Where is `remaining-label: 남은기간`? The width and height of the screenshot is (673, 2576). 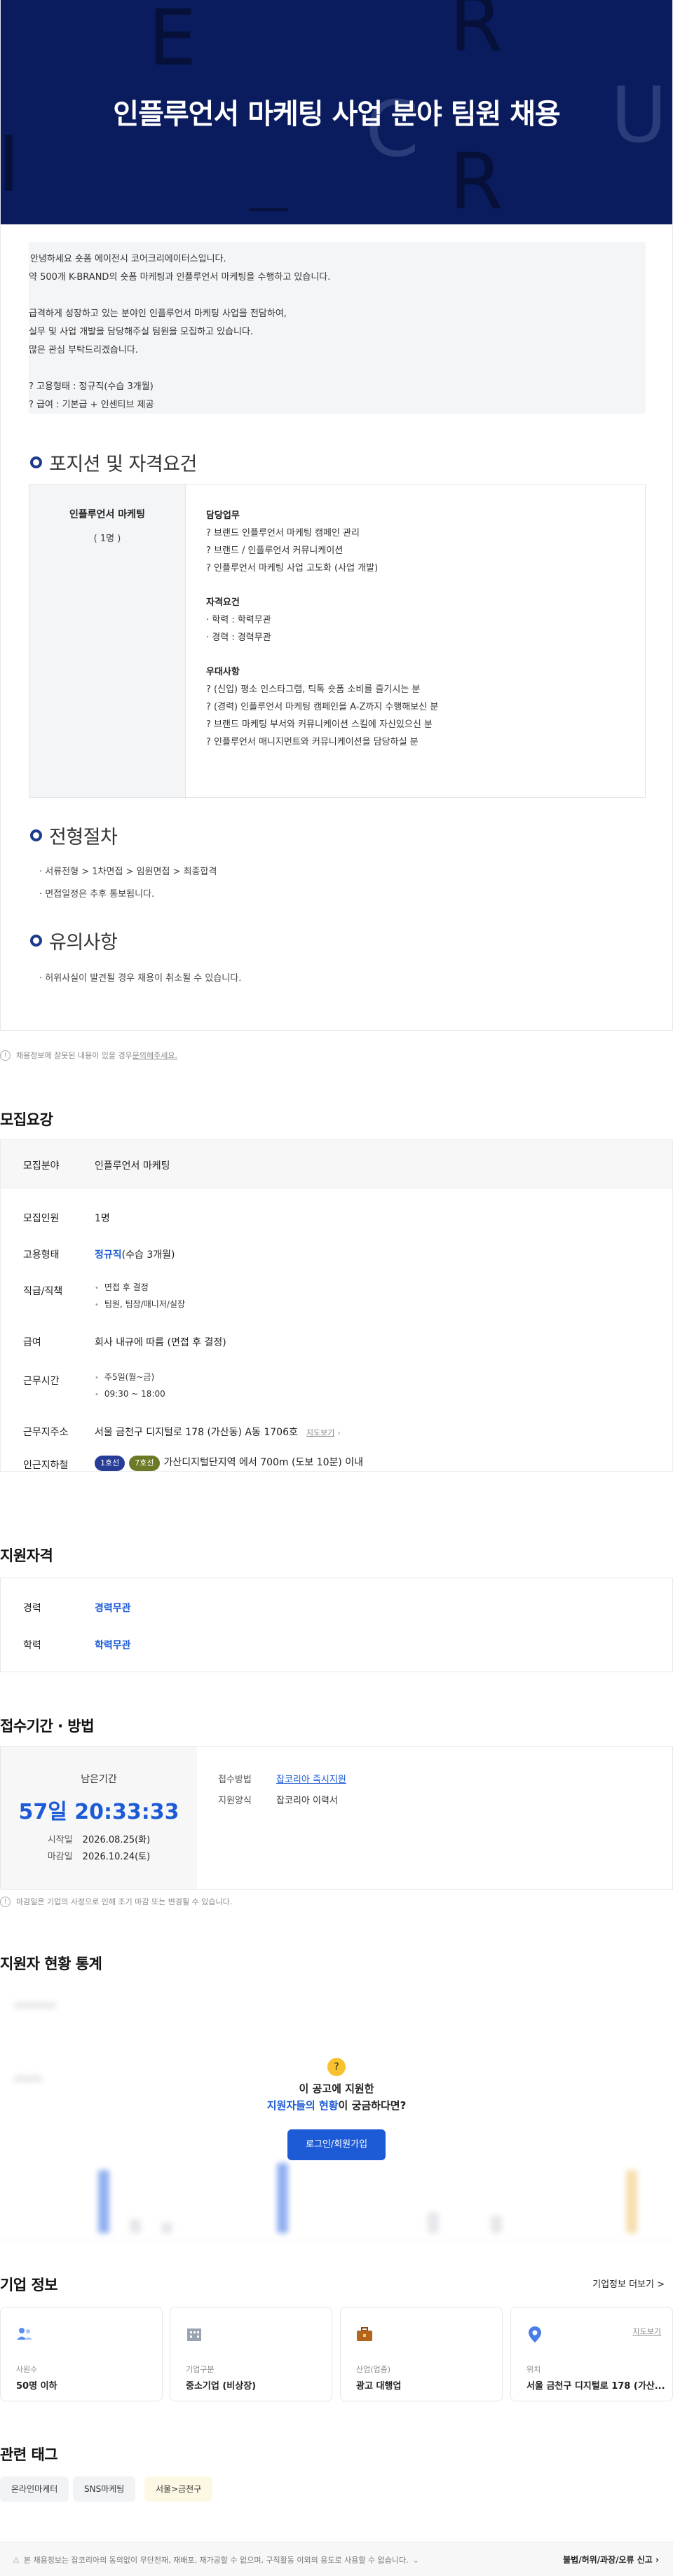
remaining-label: 남은기간 is located at coordinates (99, 1779).